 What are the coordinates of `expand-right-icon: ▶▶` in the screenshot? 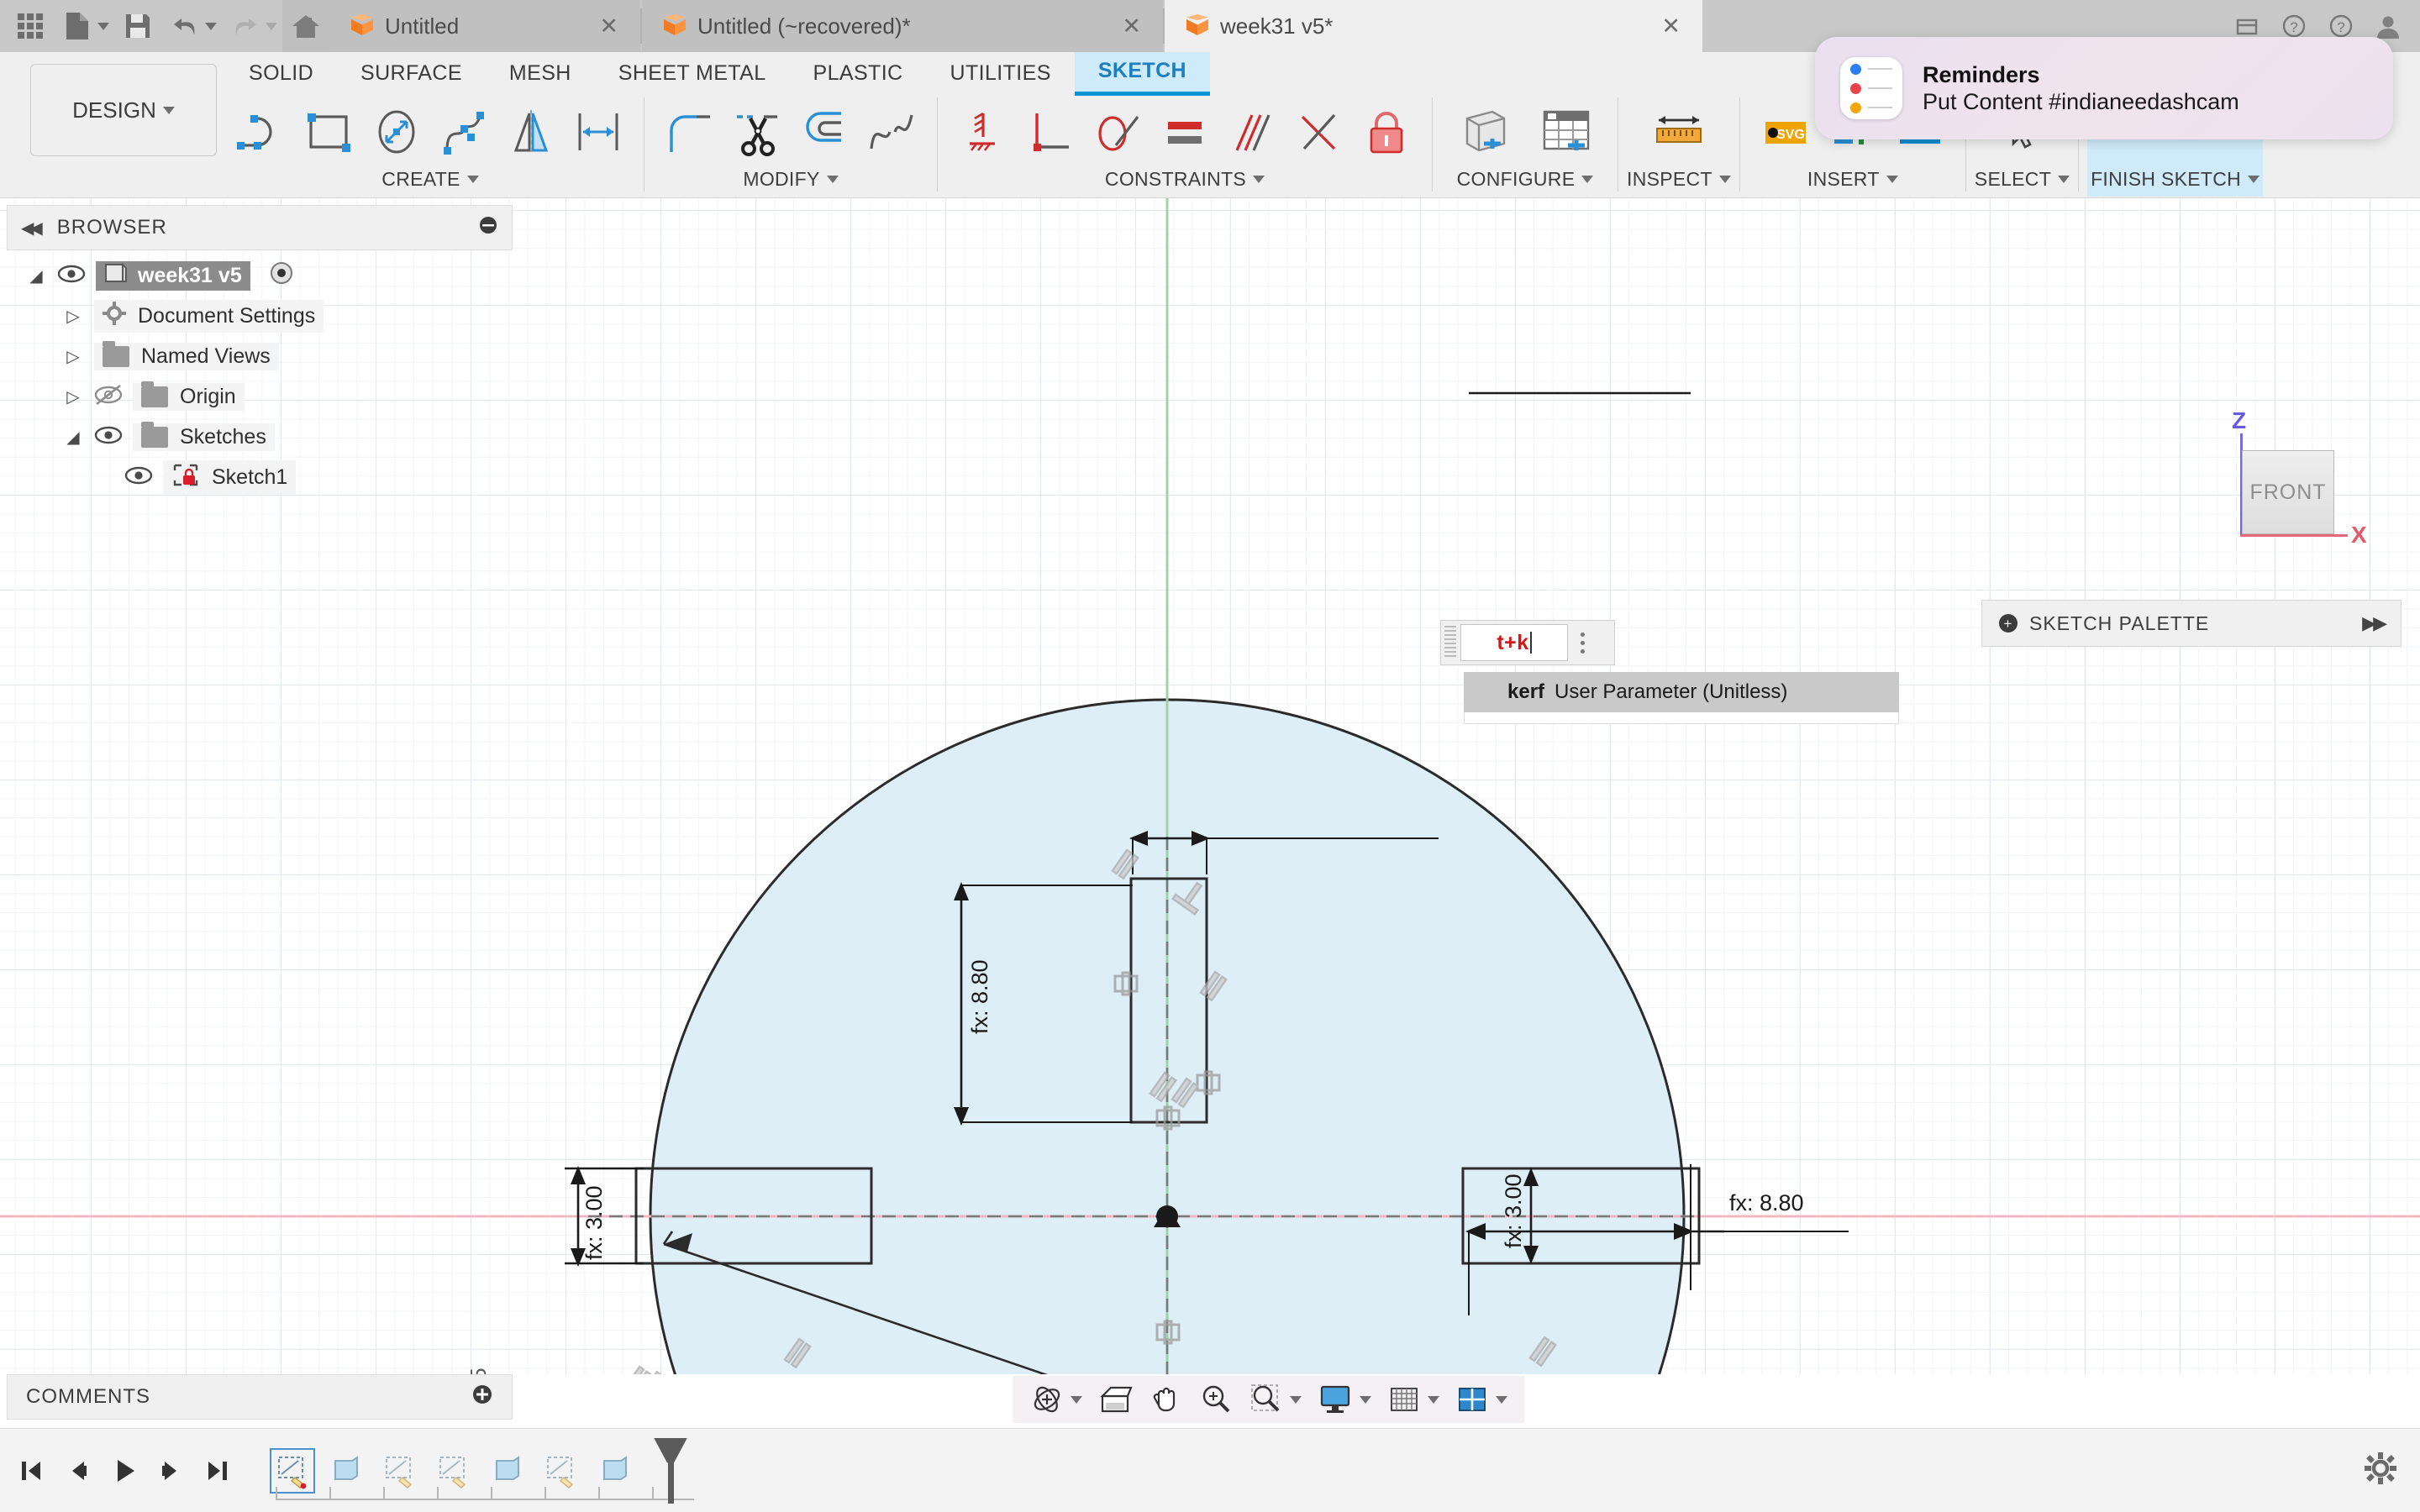 It's located at (2374, 623).